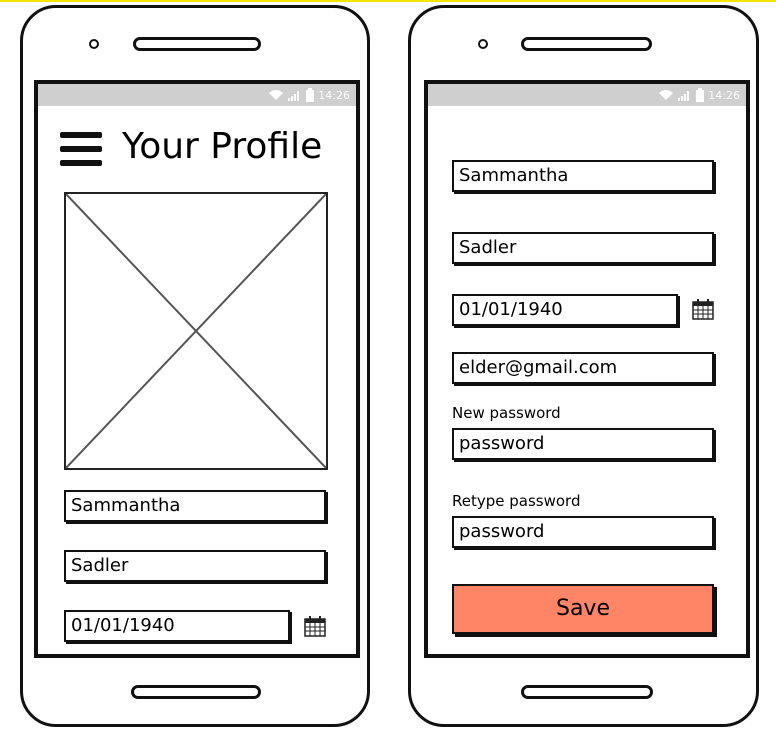  What do you see at coordinates (81, 149) in the screenshot?
I see `menu-icon` at bounding box center [81, 149].